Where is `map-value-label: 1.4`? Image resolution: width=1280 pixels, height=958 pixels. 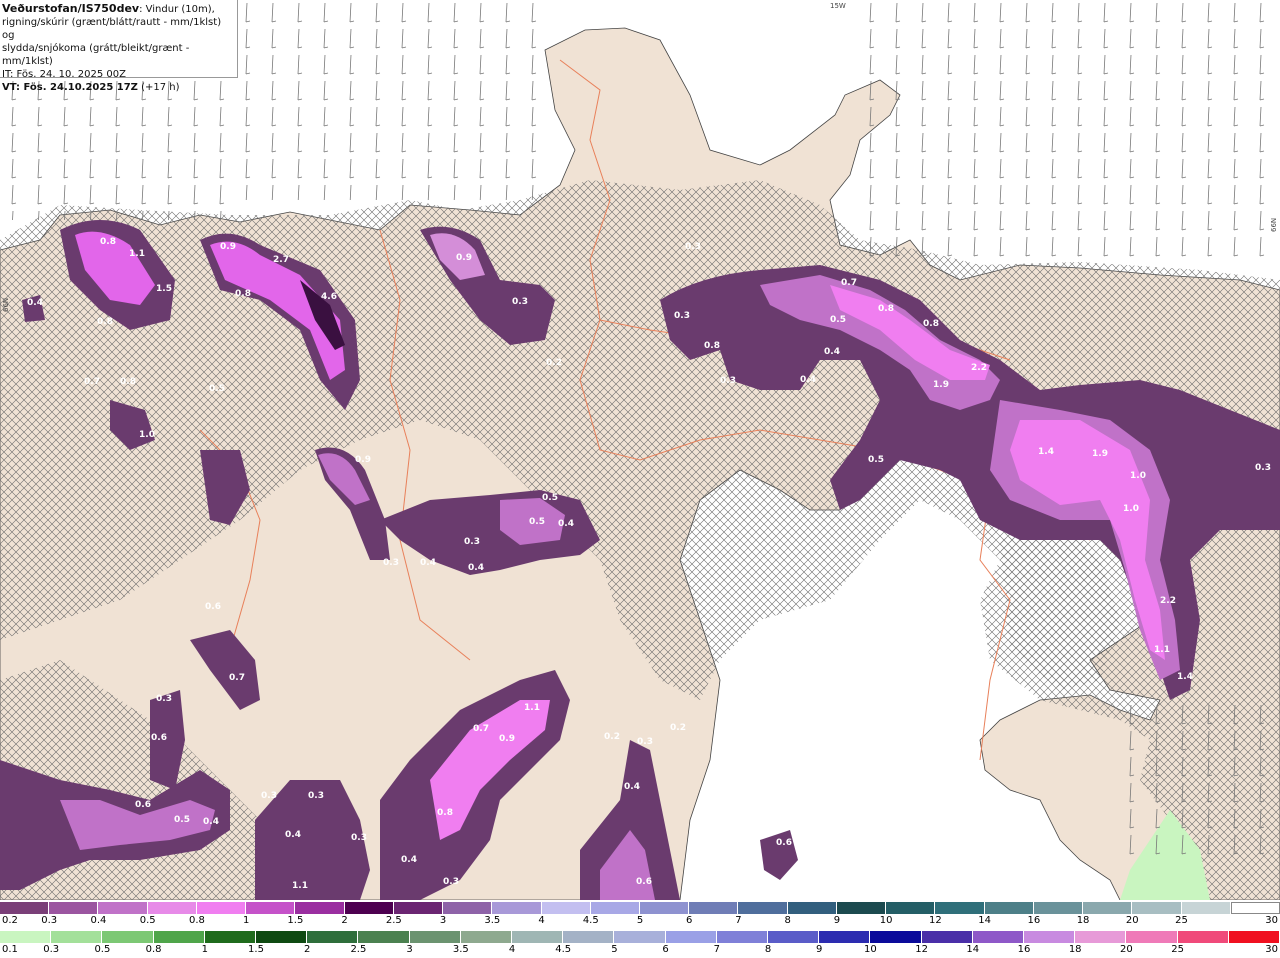 map-value-label: 1.4 is located at coordinates (1046, 452).